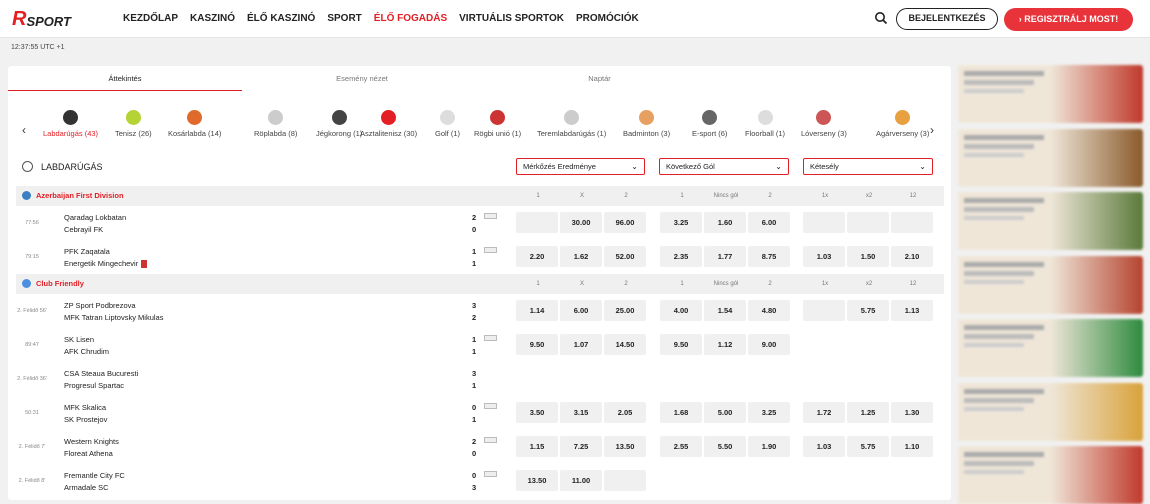 The width and height of the screenshot is (1150, 504). What do you see at coordinates (912, 446) in the screenshot?
I see `odds-button: 1.10` at bounding box center [912, 446].